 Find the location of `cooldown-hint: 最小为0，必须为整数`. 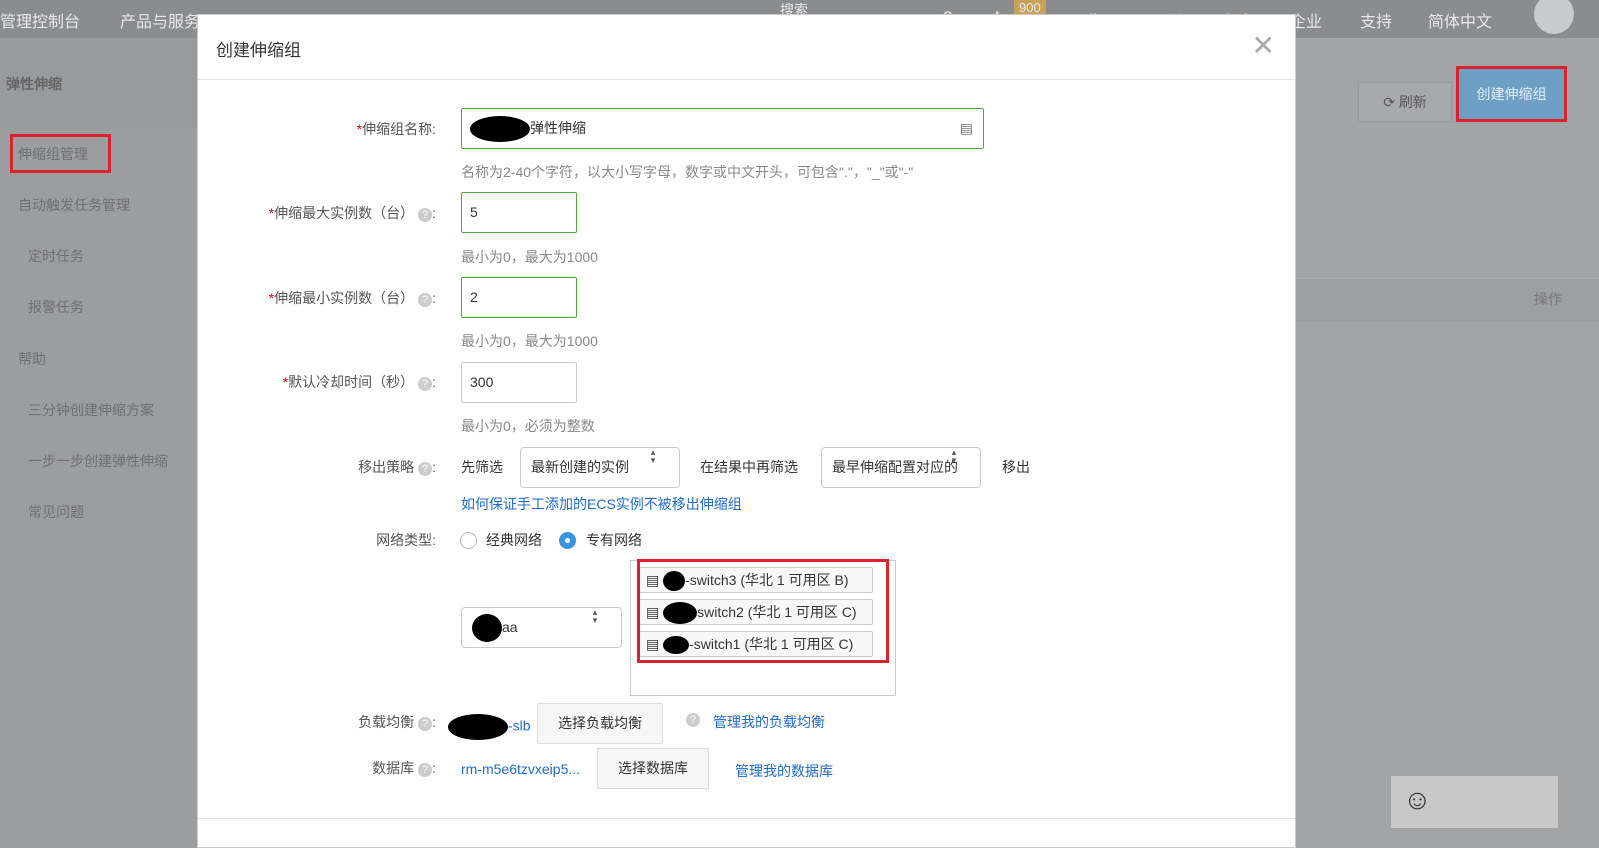

cooldown-hint: 最小为0，必须为整数 is located at coordinates (528, 426).